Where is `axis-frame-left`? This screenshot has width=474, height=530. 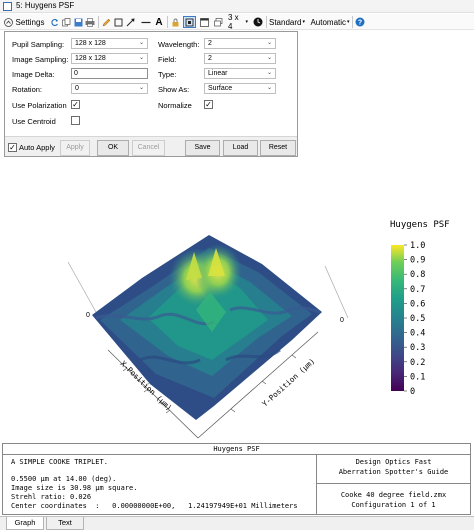 axis-frame-left is located at coordinates (82, 287).